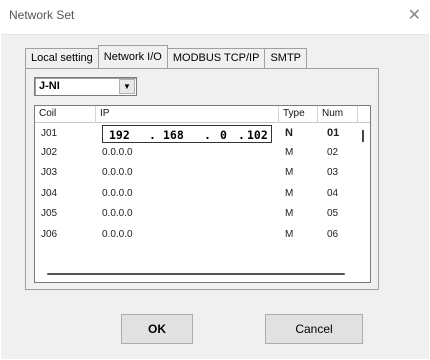 This screenshot has width=430, height=360. What do you see at coordinates (157, 329) in the screenshot?
I see `ok-button: OK` at bounding box center [157, 329].